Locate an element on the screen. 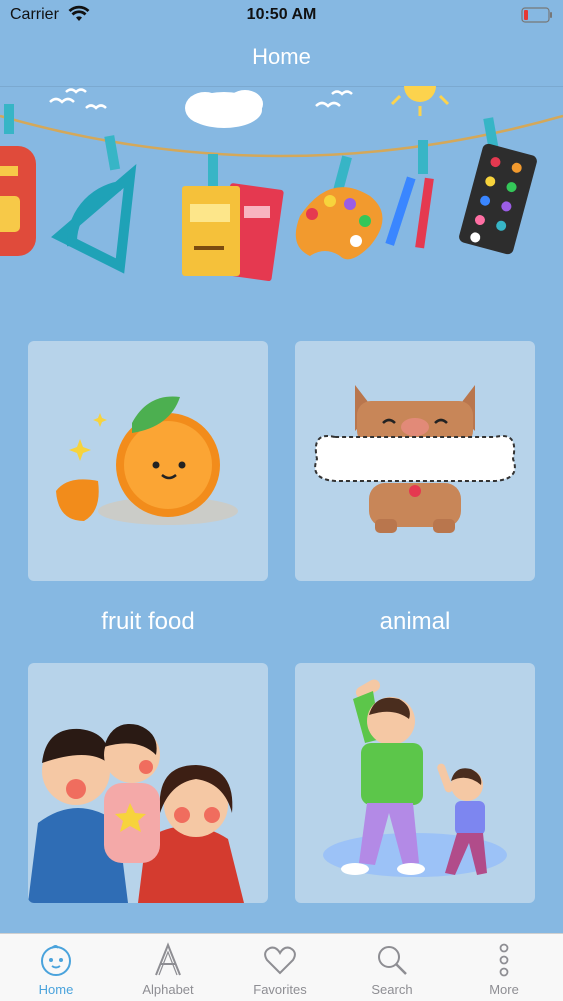 The width and height of the screenshot is (563, 1001). tab-search-label: Search is located at coordinates (392, 989).